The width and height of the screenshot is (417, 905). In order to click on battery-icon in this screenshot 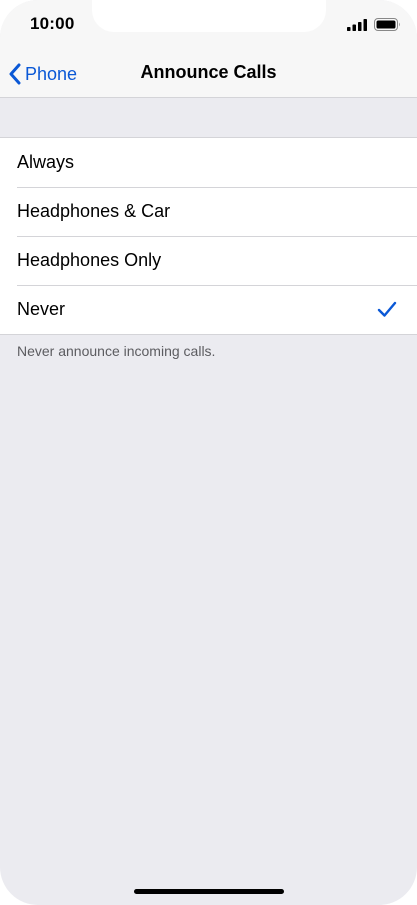, I will do `click(387, 24)`.